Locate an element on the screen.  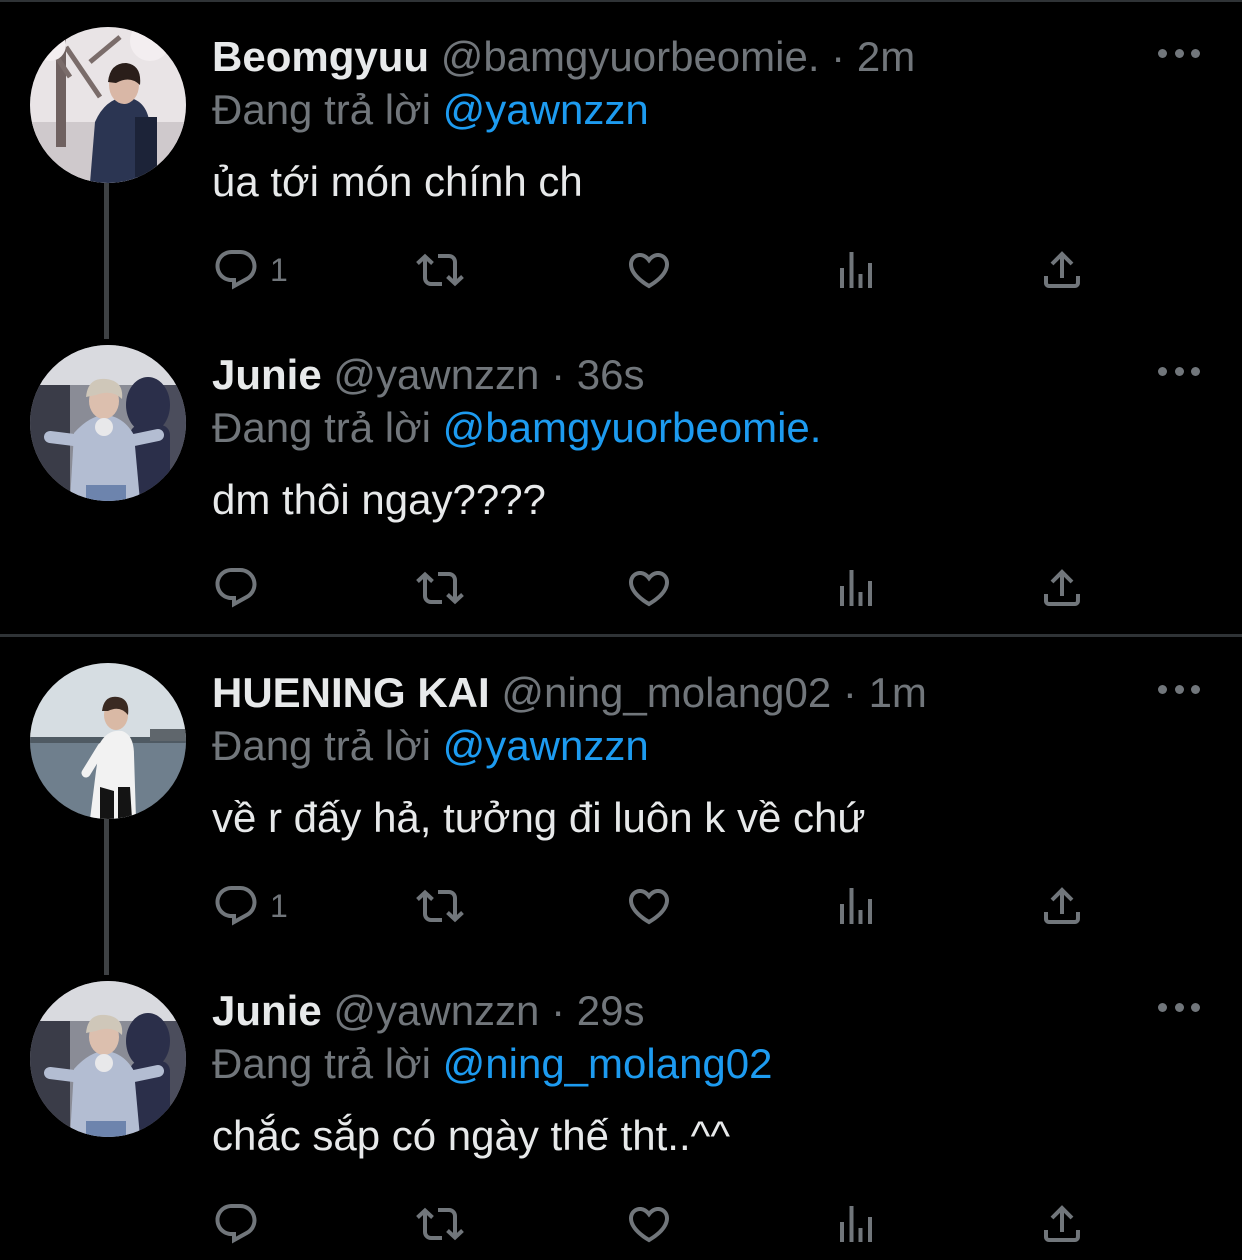
tweet-header: Junie @yawnzzn · 36s is located at coordinates (428, 375).